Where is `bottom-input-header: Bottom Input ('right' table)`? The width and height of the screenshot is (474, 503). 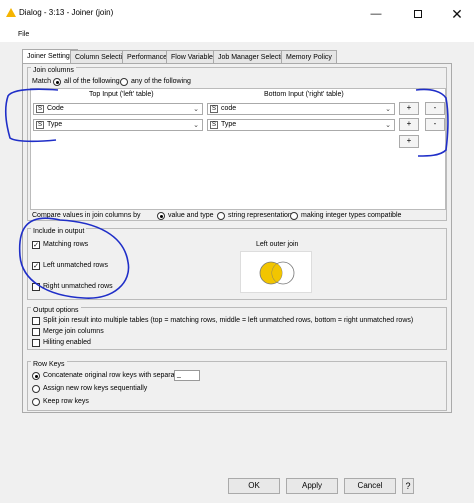
bottom-input-header: Bottom Input ('right' table) is located at coordinates (304, 94).